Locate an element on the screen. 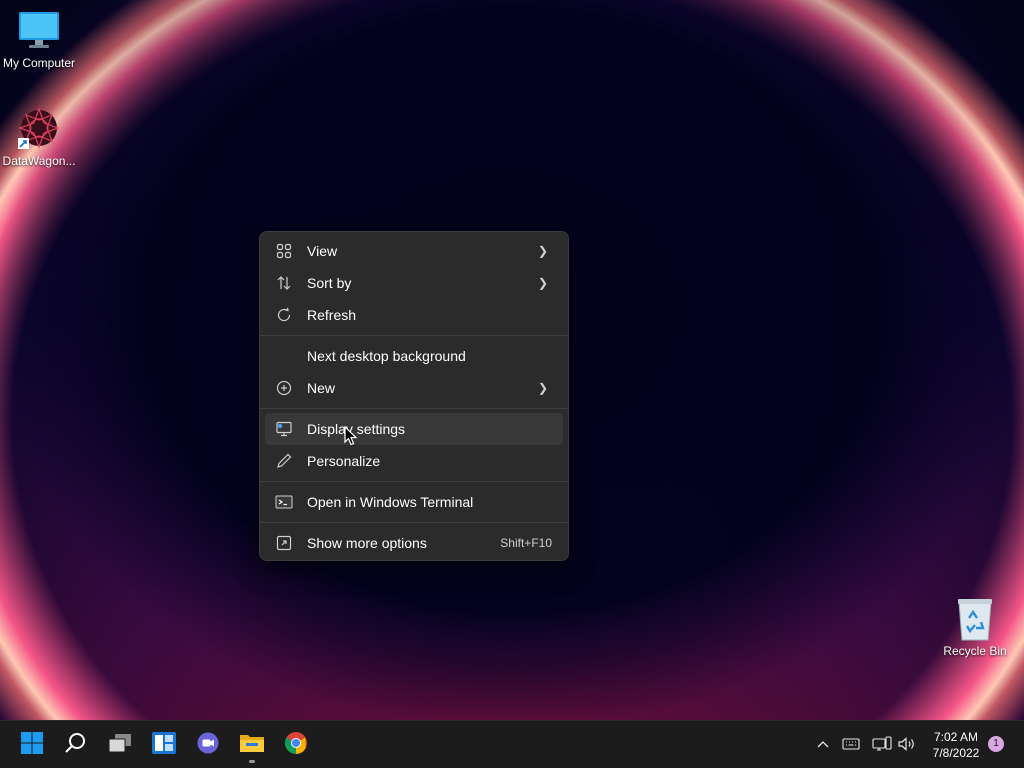  menu-item-label: Open in Windows Terminal is located at coordinates (390, 502).